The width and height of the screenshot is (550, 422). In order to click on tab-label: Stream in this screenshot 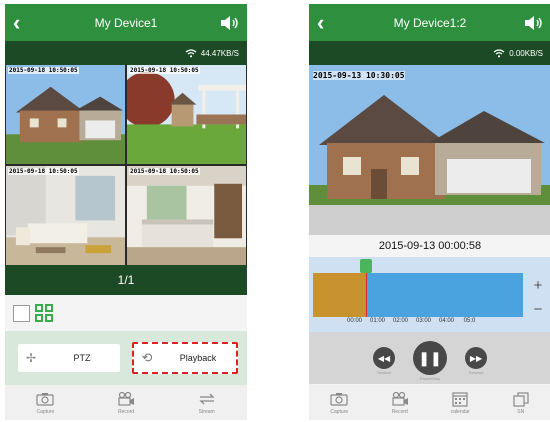, I will do `click(206, 411)`.